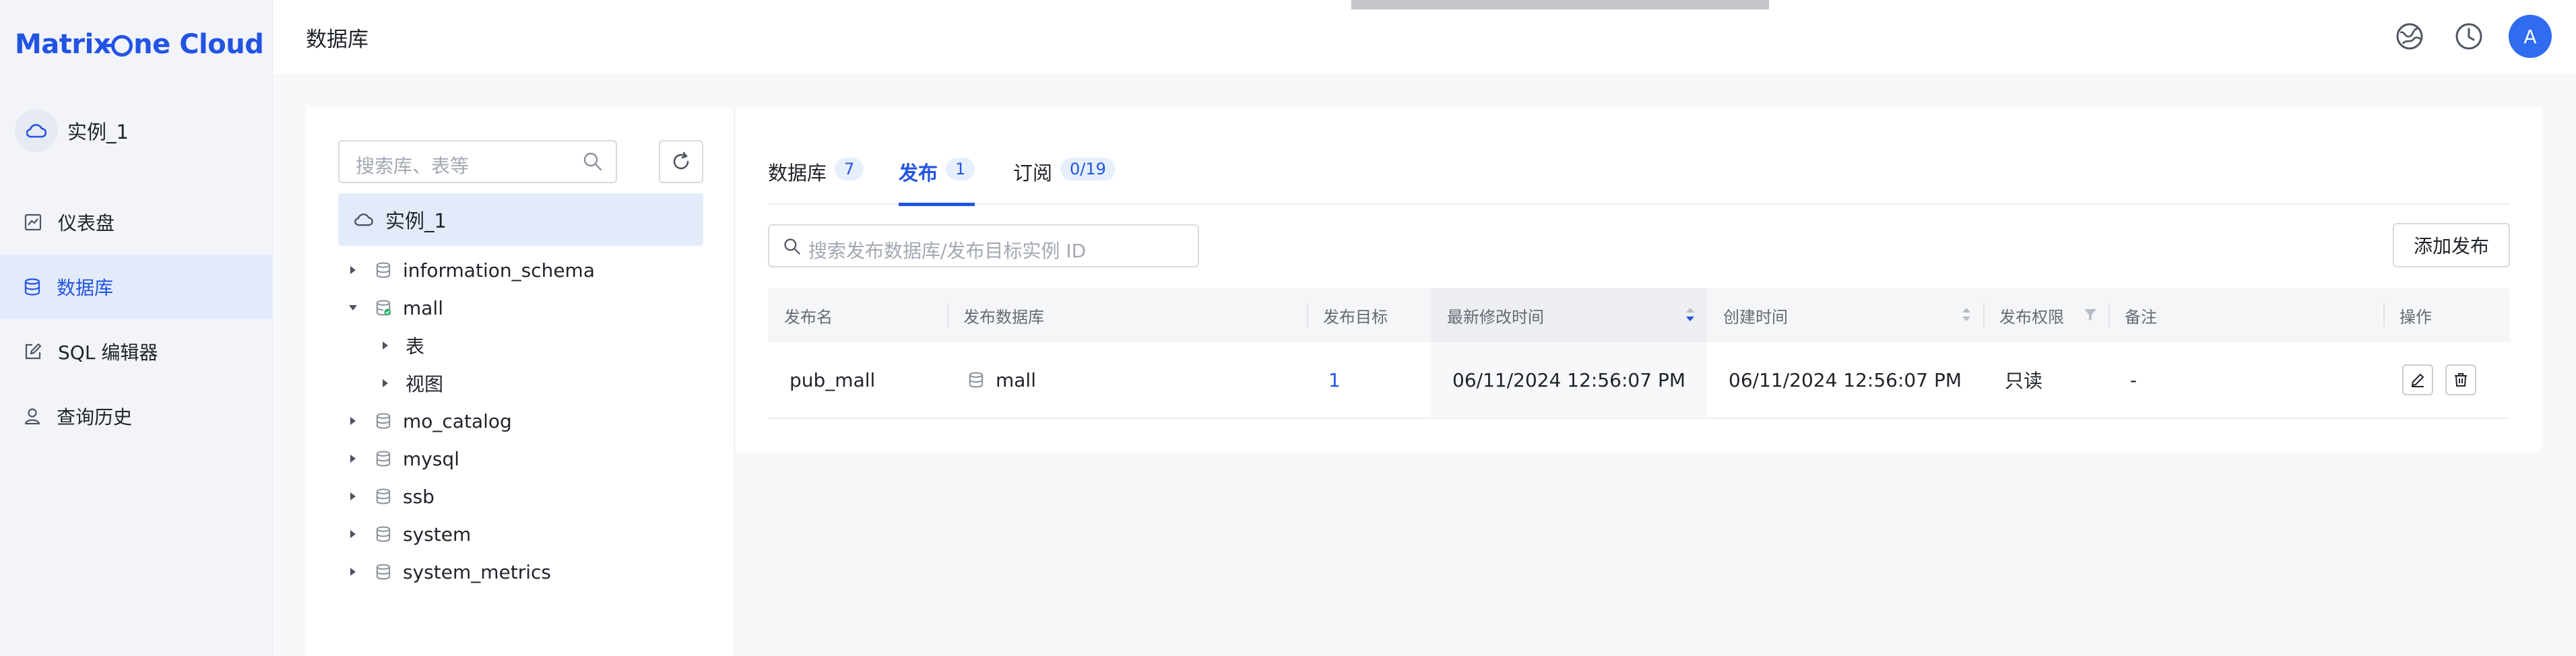  Describe the element at coordinates (520, 220) in the screenshot. I see `tree-root-instance: 实例_1` at that location.